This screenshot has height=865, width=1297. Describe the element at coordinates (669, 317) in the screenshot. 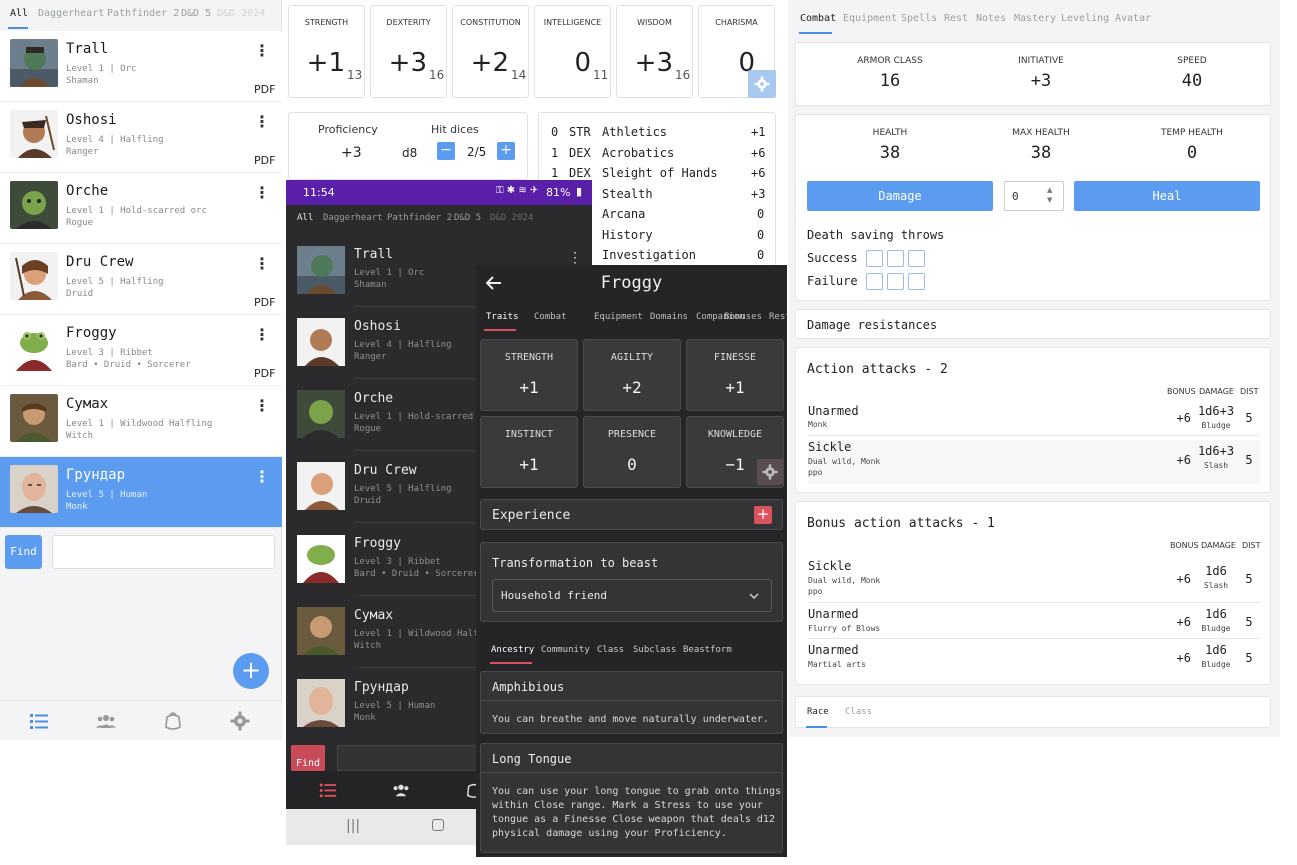

I see `tab-domains: Domains` at that location.